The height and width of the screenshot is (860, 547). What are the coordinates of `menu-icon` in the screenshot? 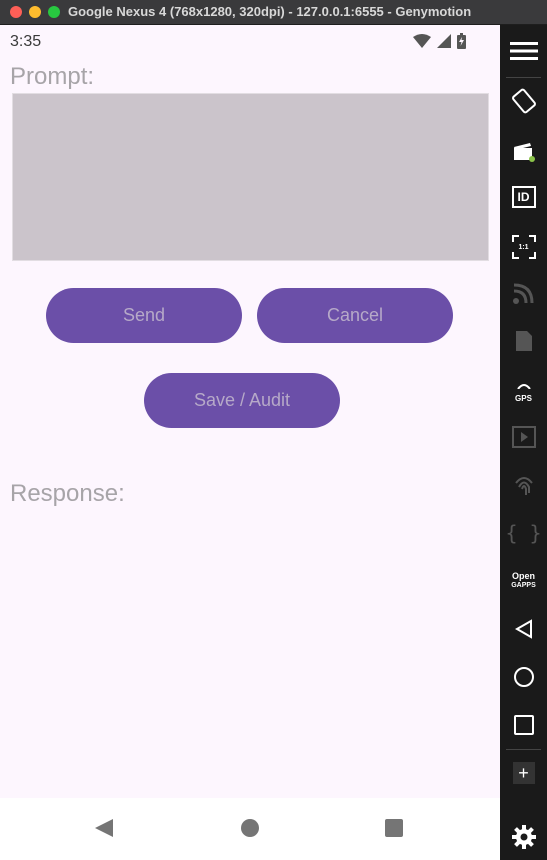 It's located at (523, 51).